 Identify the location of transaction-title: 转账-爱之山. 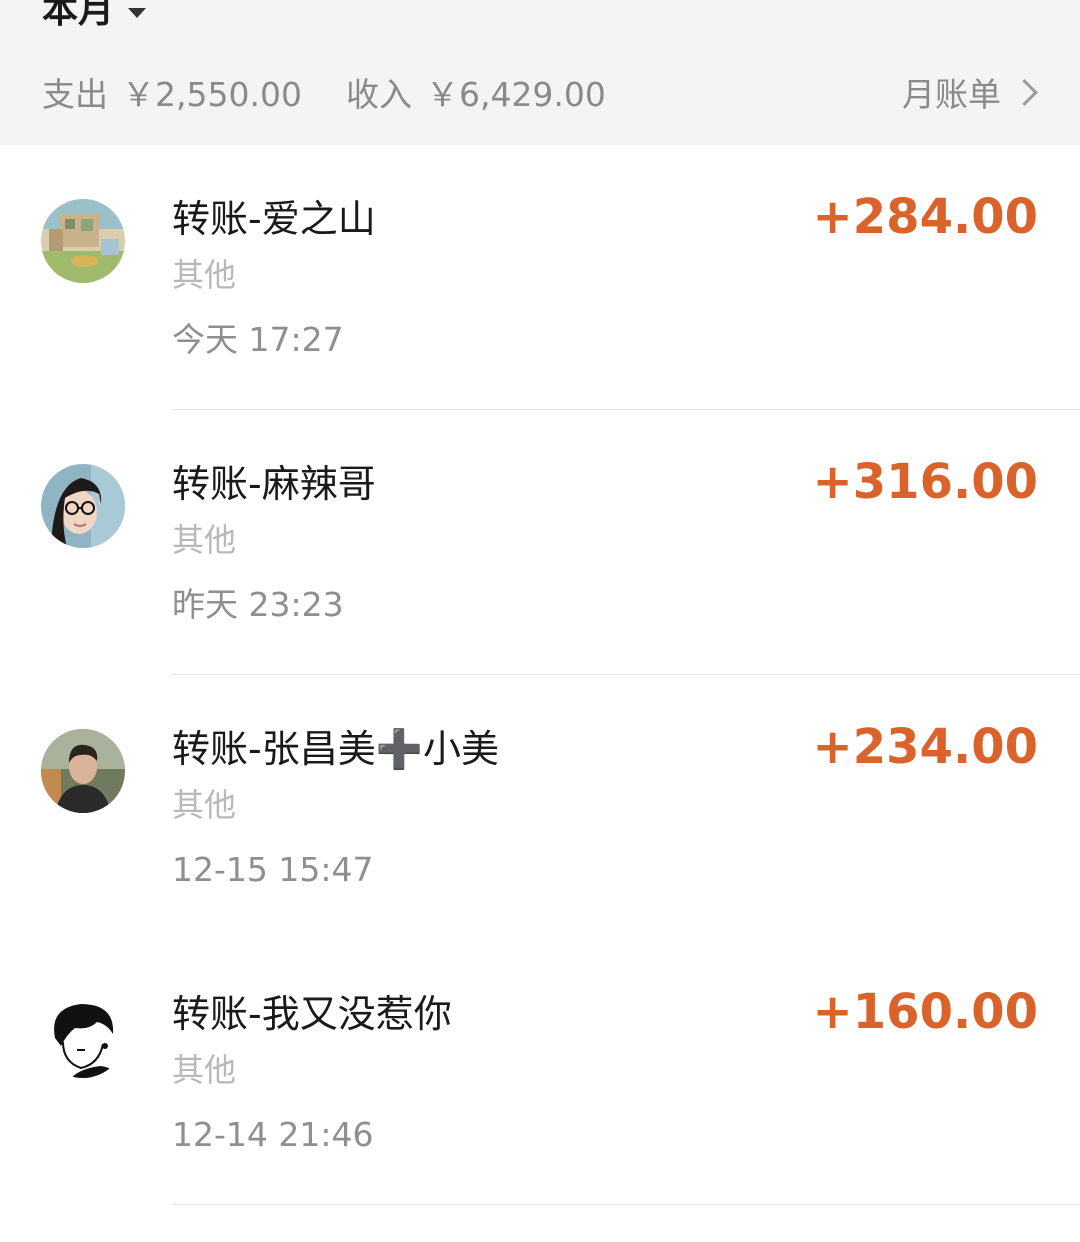
(274, 219).